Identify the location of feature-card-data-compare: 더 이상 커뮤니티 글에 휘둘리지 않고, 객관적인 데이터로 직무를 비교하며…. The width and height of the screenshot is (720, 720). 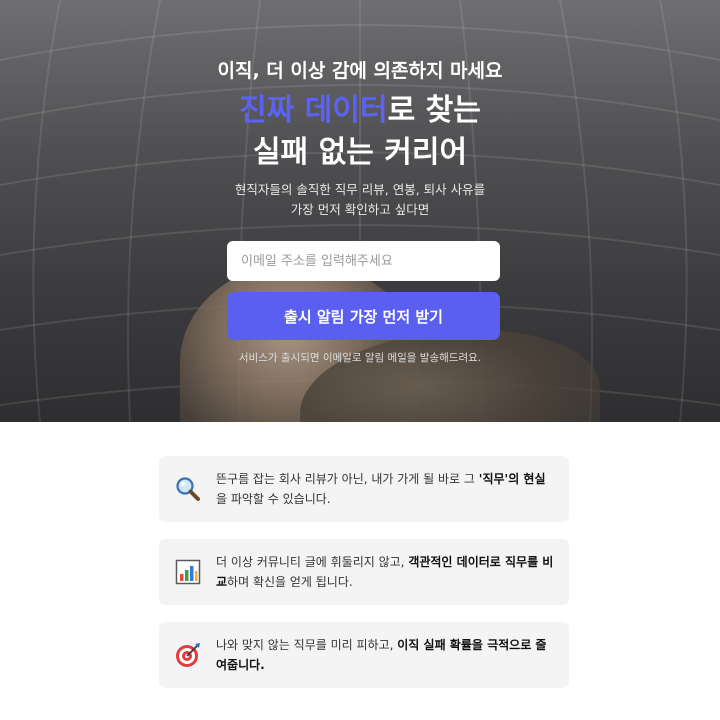
(364, 572).